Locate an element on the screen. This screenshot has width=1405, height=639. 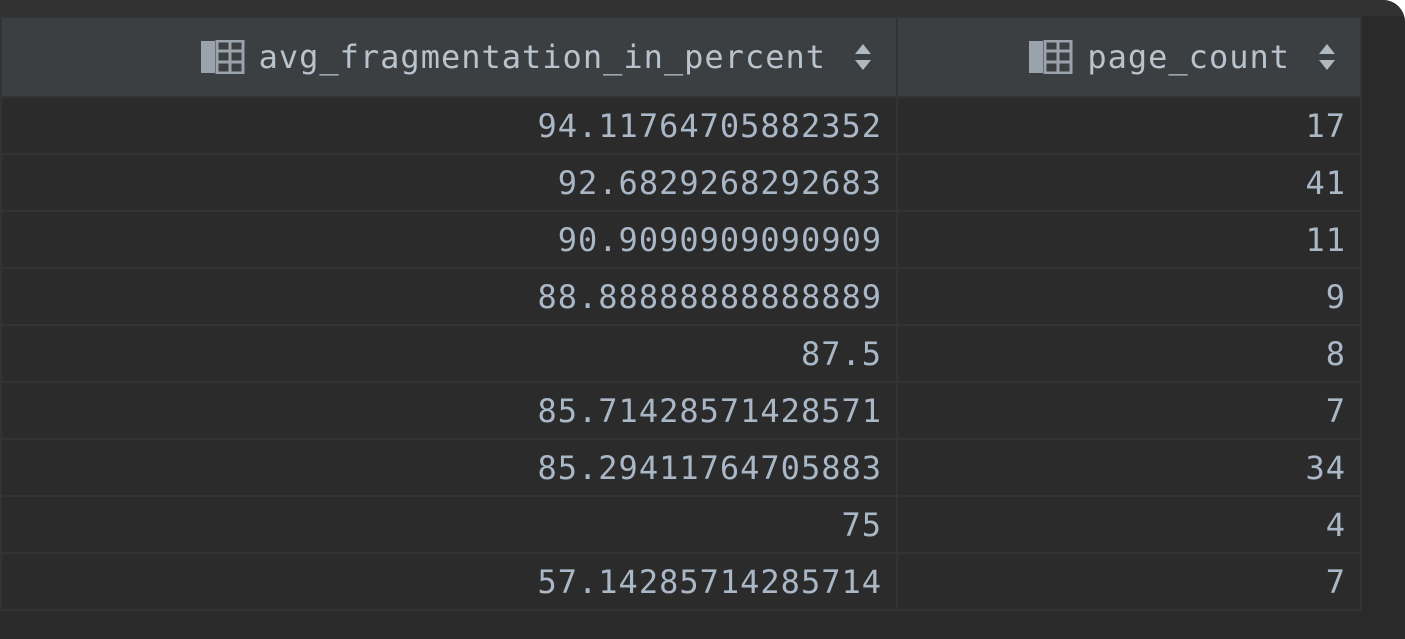
vertical-scroll-gutter is located at coordinates (1382, 327).